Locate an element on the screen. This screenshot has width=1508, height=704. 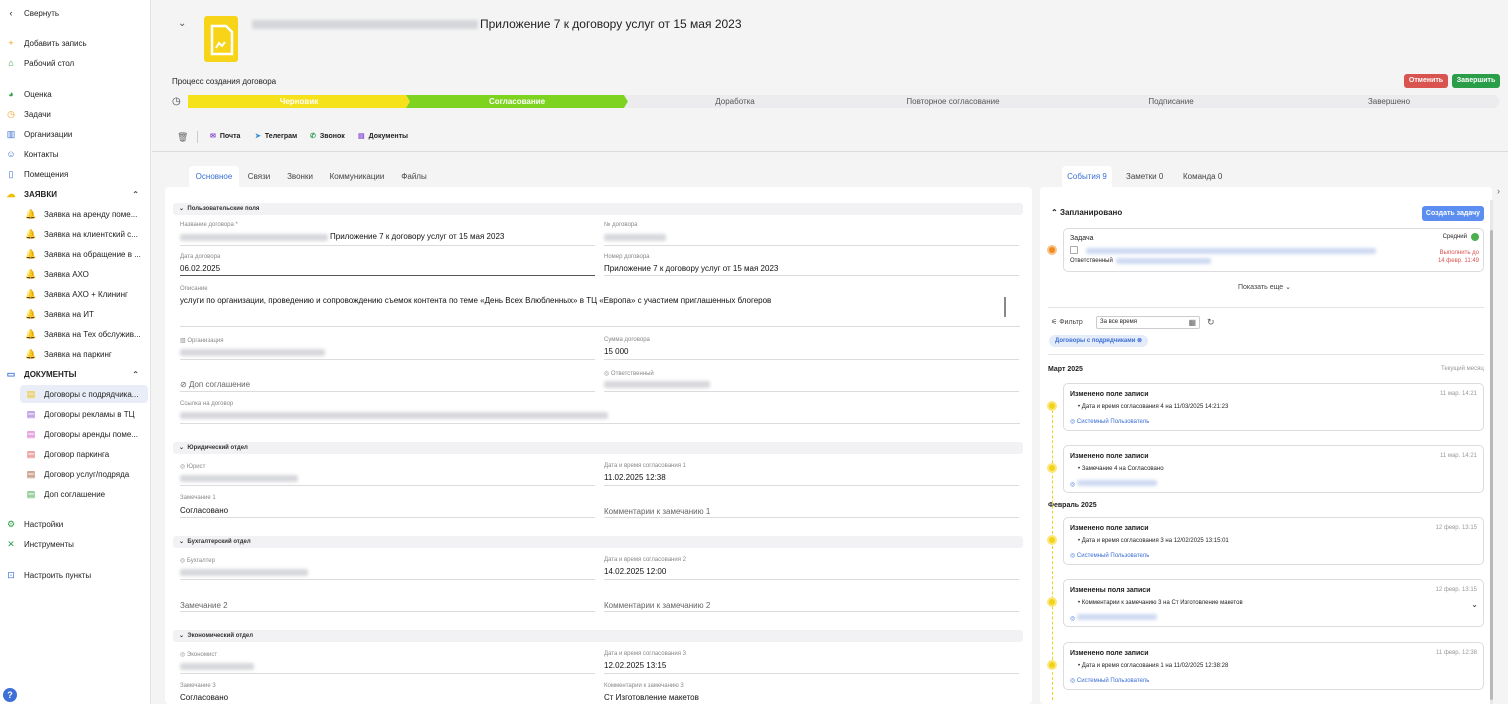
planned-header: ⌃ Запланировано is located at coordinates (1086, 212).